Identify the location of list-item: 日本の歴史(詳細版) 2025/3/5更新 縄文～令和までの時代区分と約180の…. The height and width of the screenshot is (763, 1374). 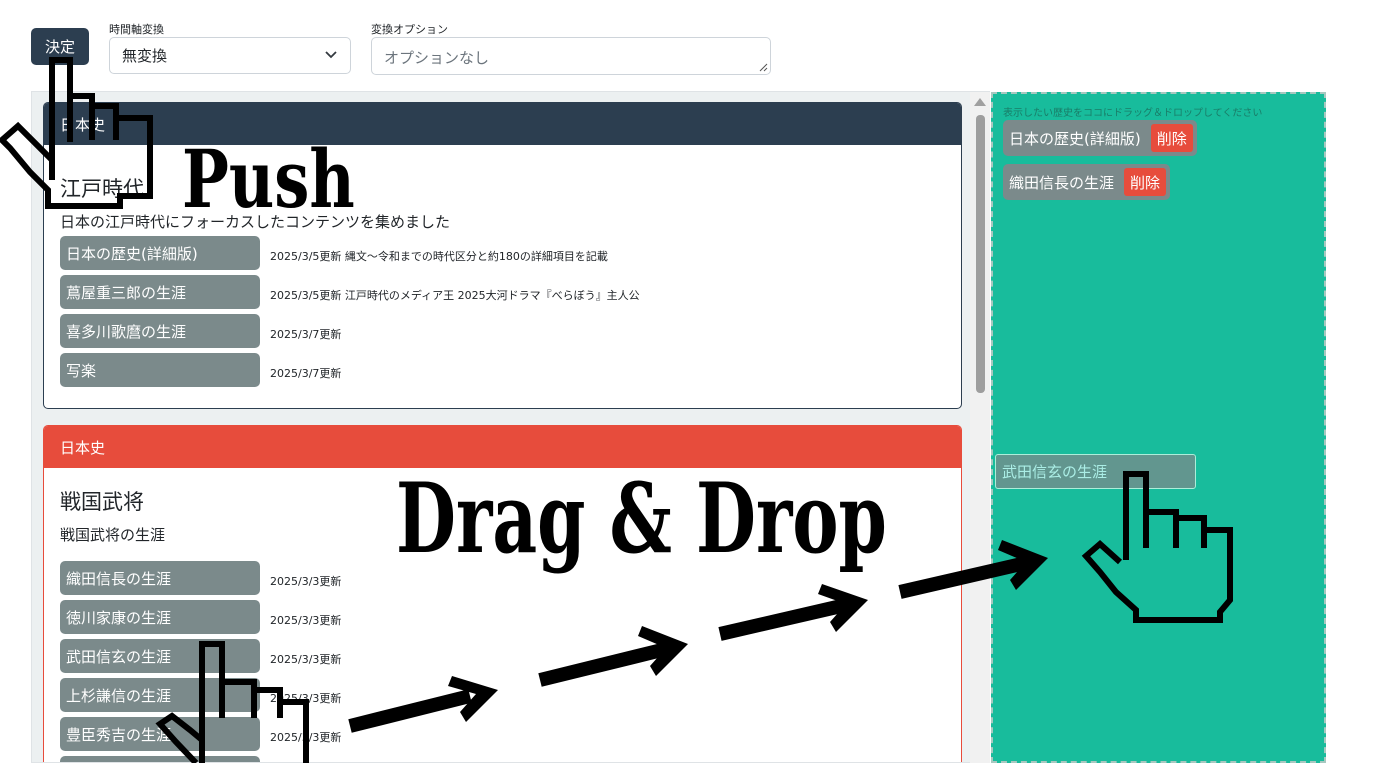
(334, 253).